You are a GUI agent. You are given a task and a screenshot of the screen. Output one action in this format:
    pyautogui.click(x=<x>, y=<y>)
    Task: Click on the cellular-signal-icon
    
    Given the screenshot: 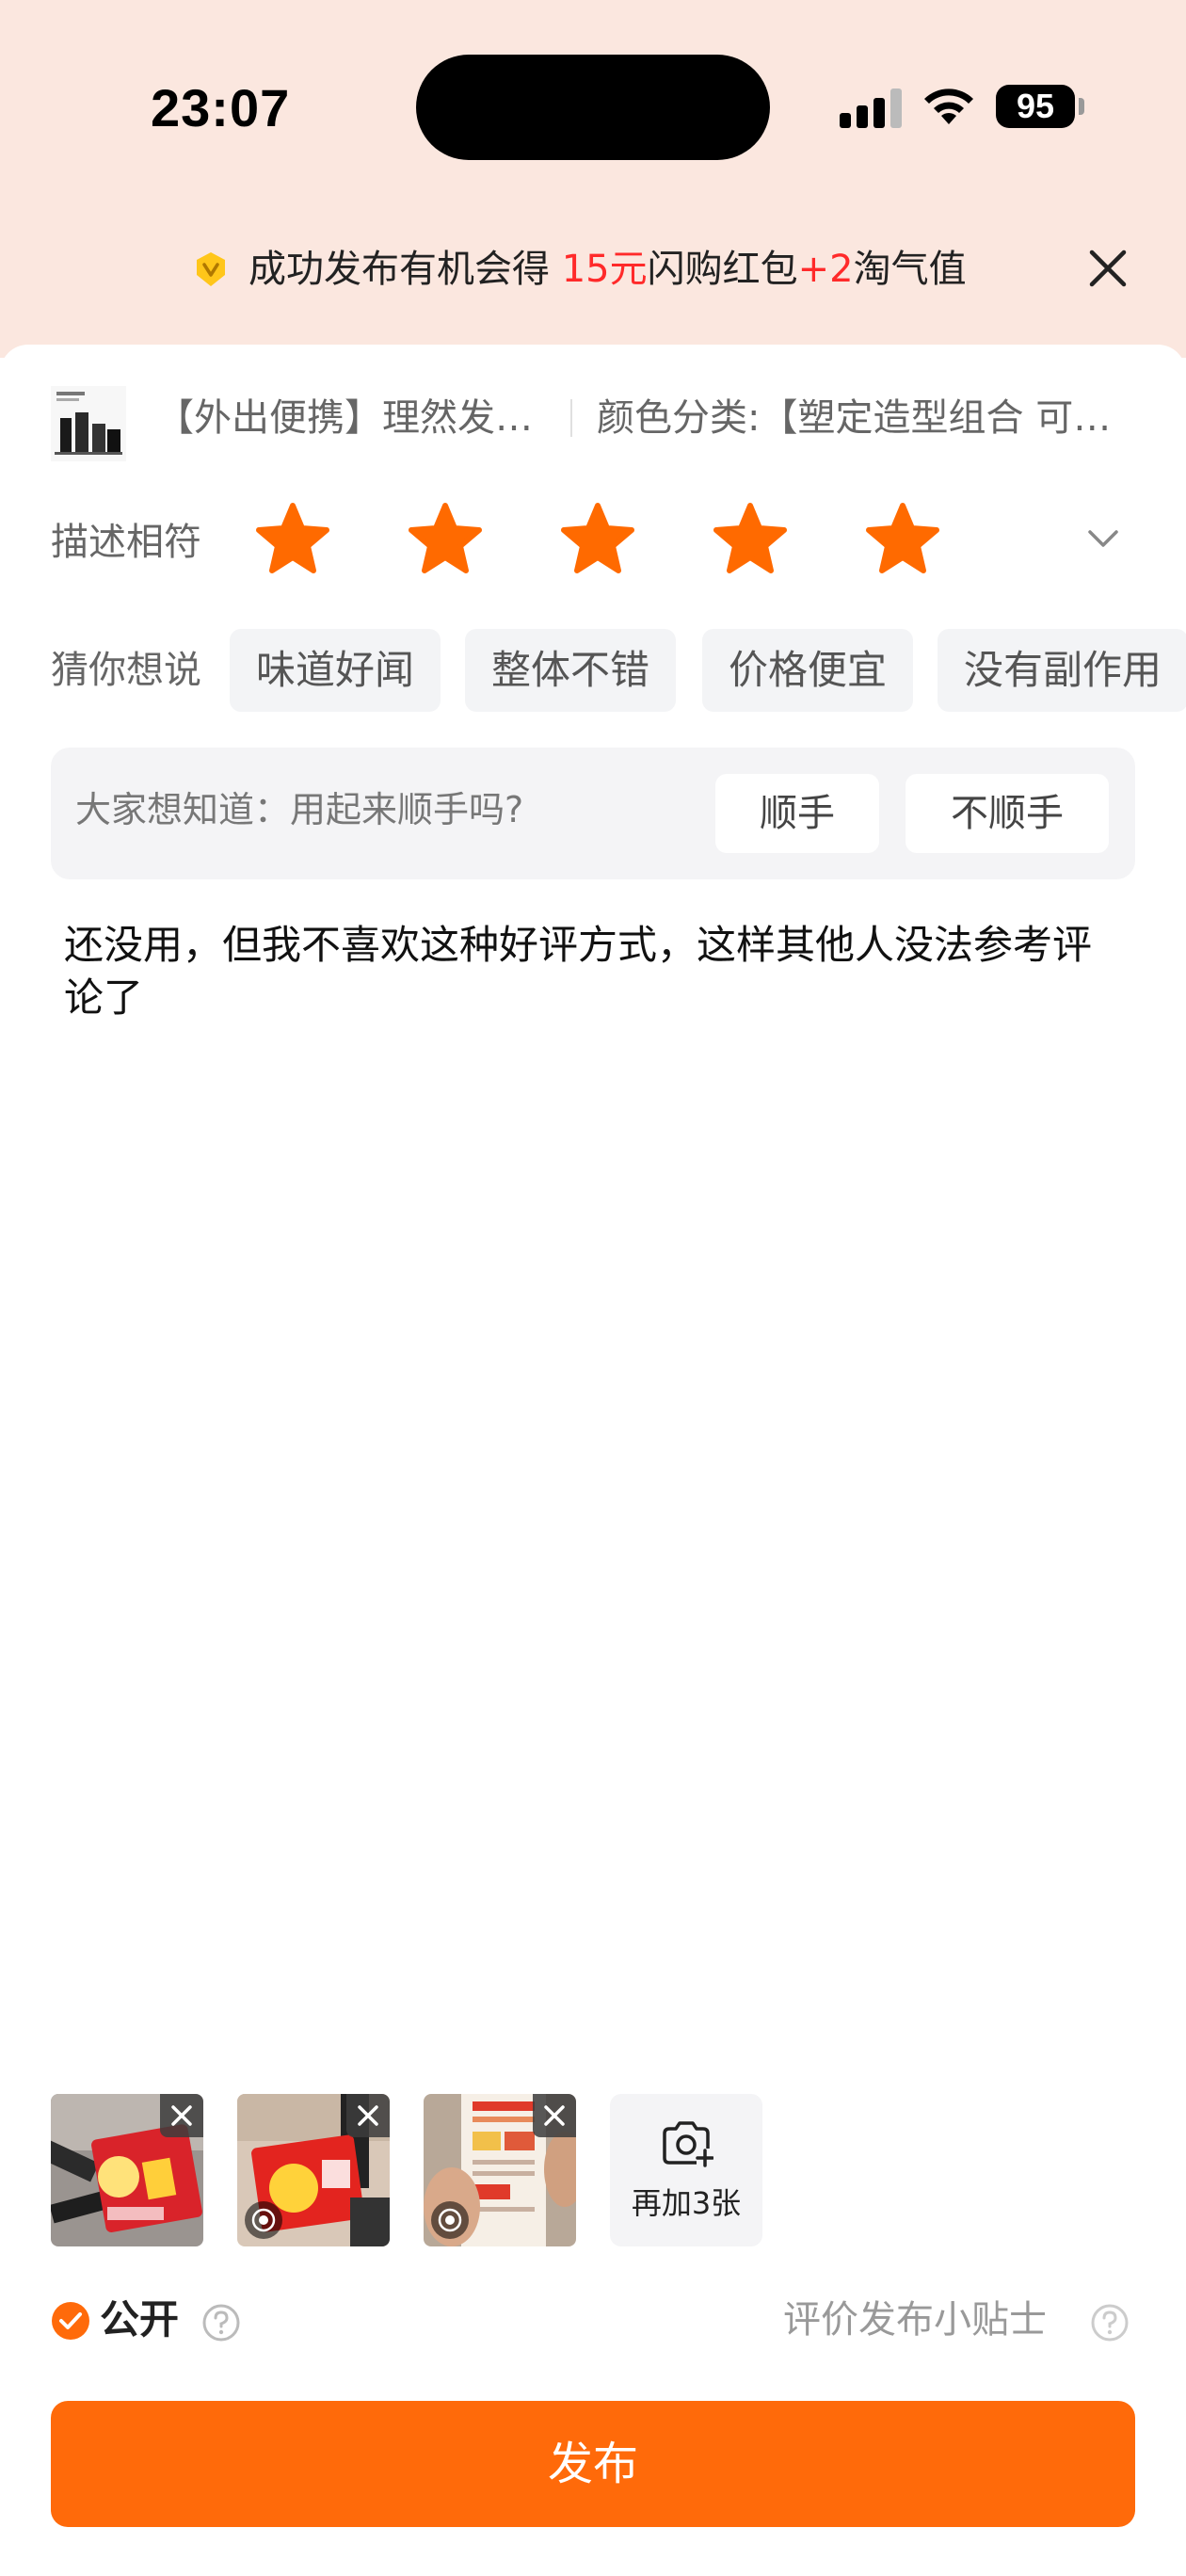 What is the action you would take?
    pyautogui.click(x=871, y=108)
    